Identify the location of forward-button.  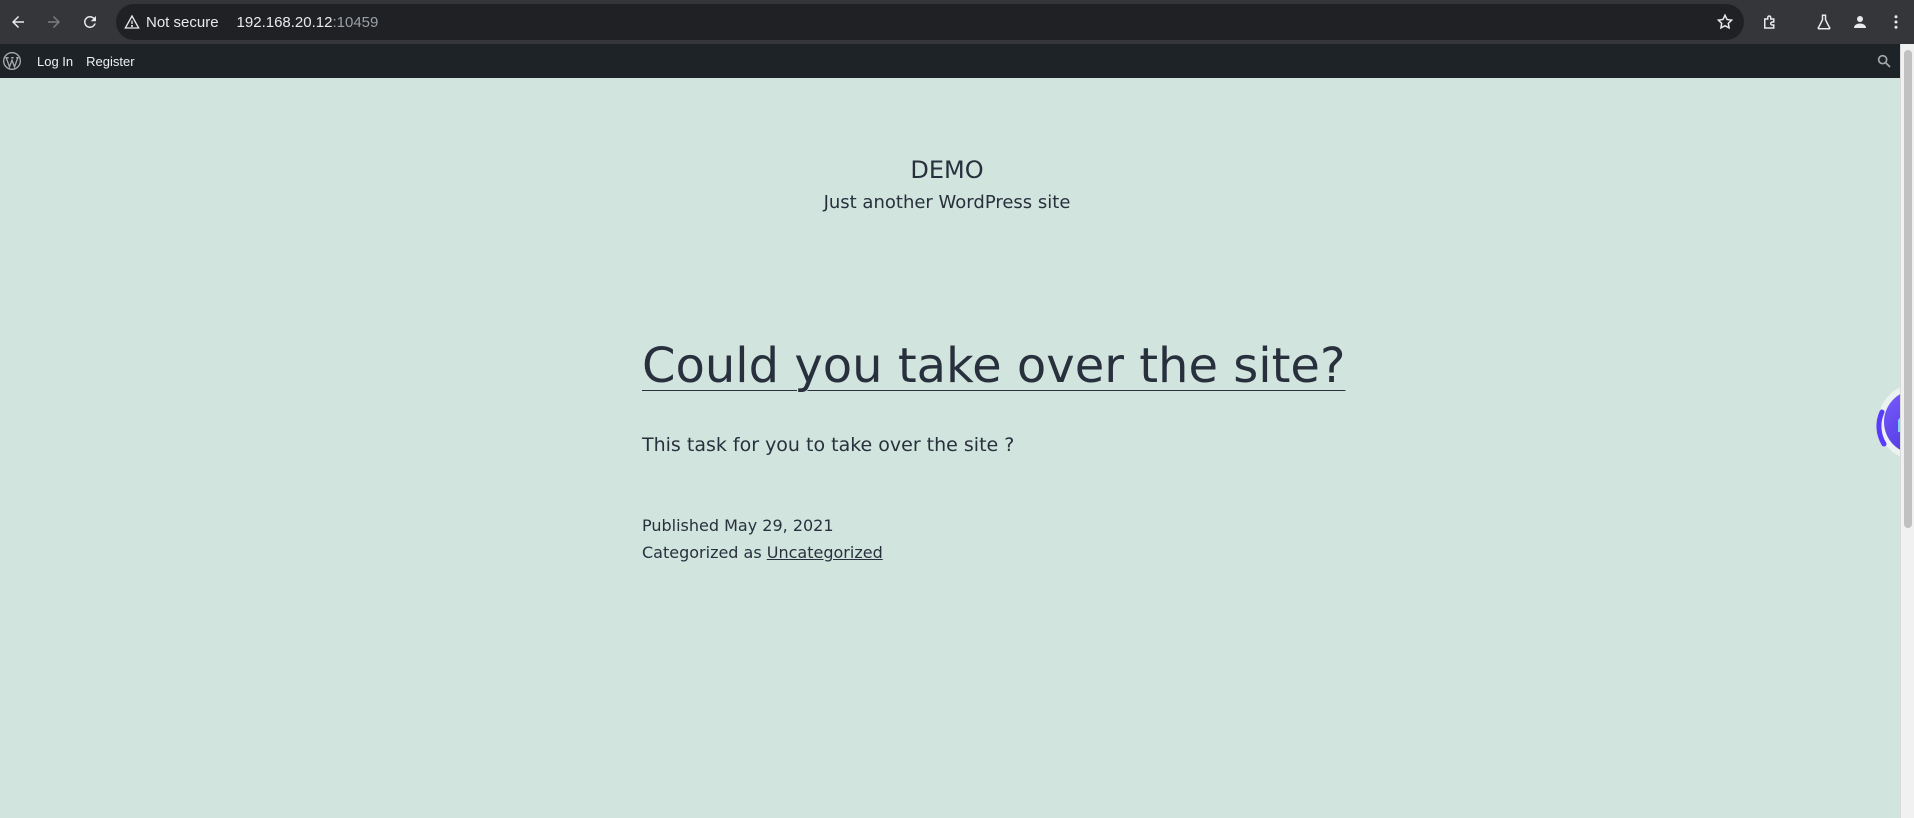
(54, 22).